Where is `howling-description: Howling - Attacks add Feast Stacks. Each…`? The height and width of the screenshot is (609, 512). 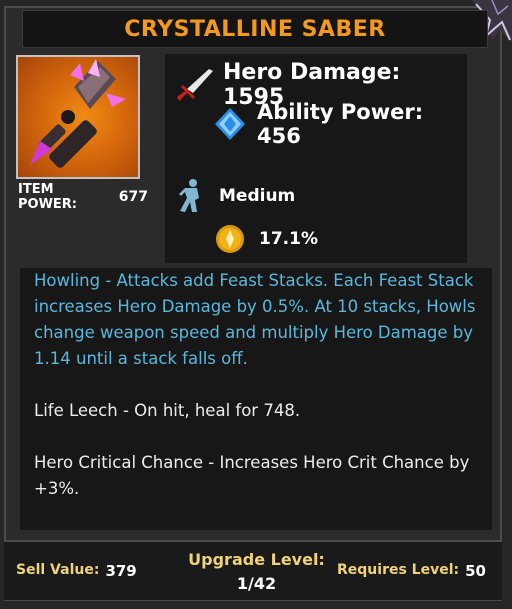 howling-description: Howling - Attacks add Feast Stacks. Each… is located at coordinates (255, 319).